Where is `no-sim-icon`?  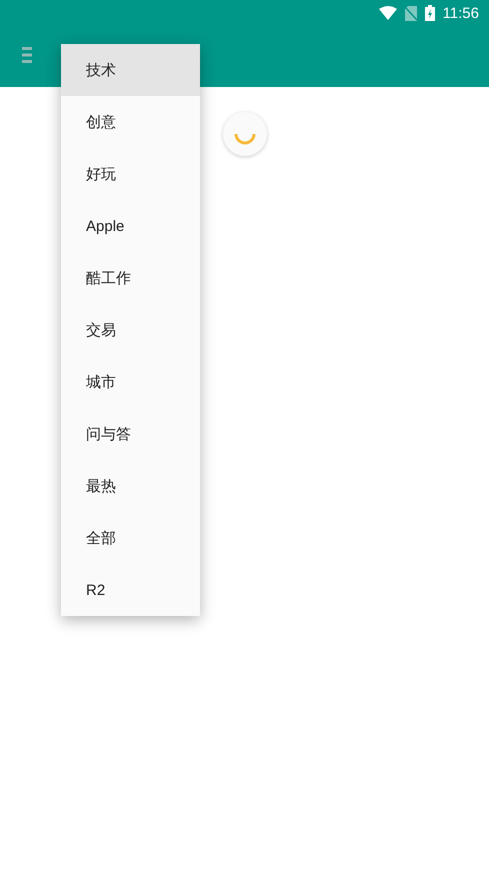
no-sim-icon is located at coordinates (410, 13).